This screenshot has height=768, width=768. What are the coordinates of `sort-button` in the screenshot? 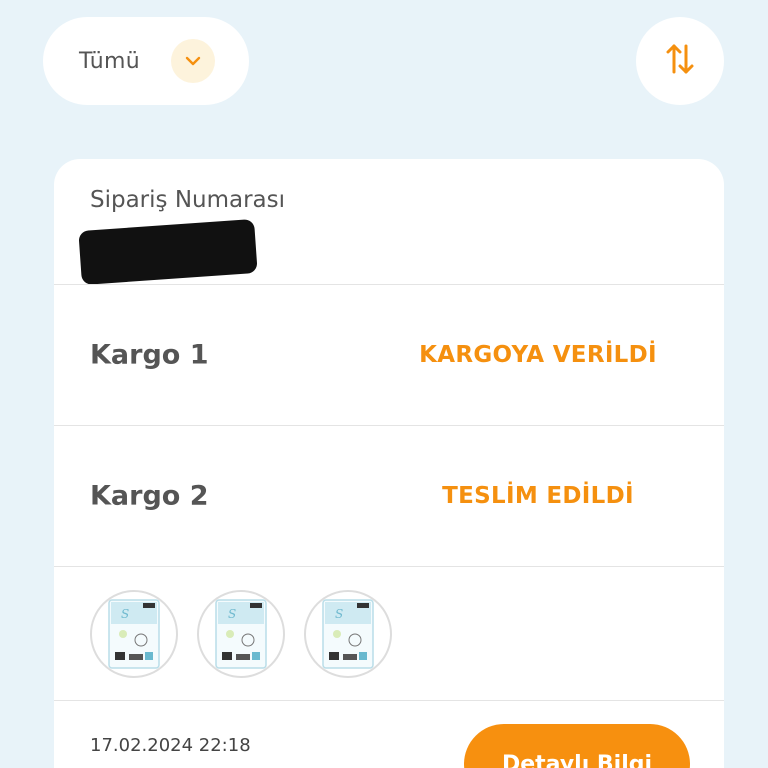 It's located at (680, 61).